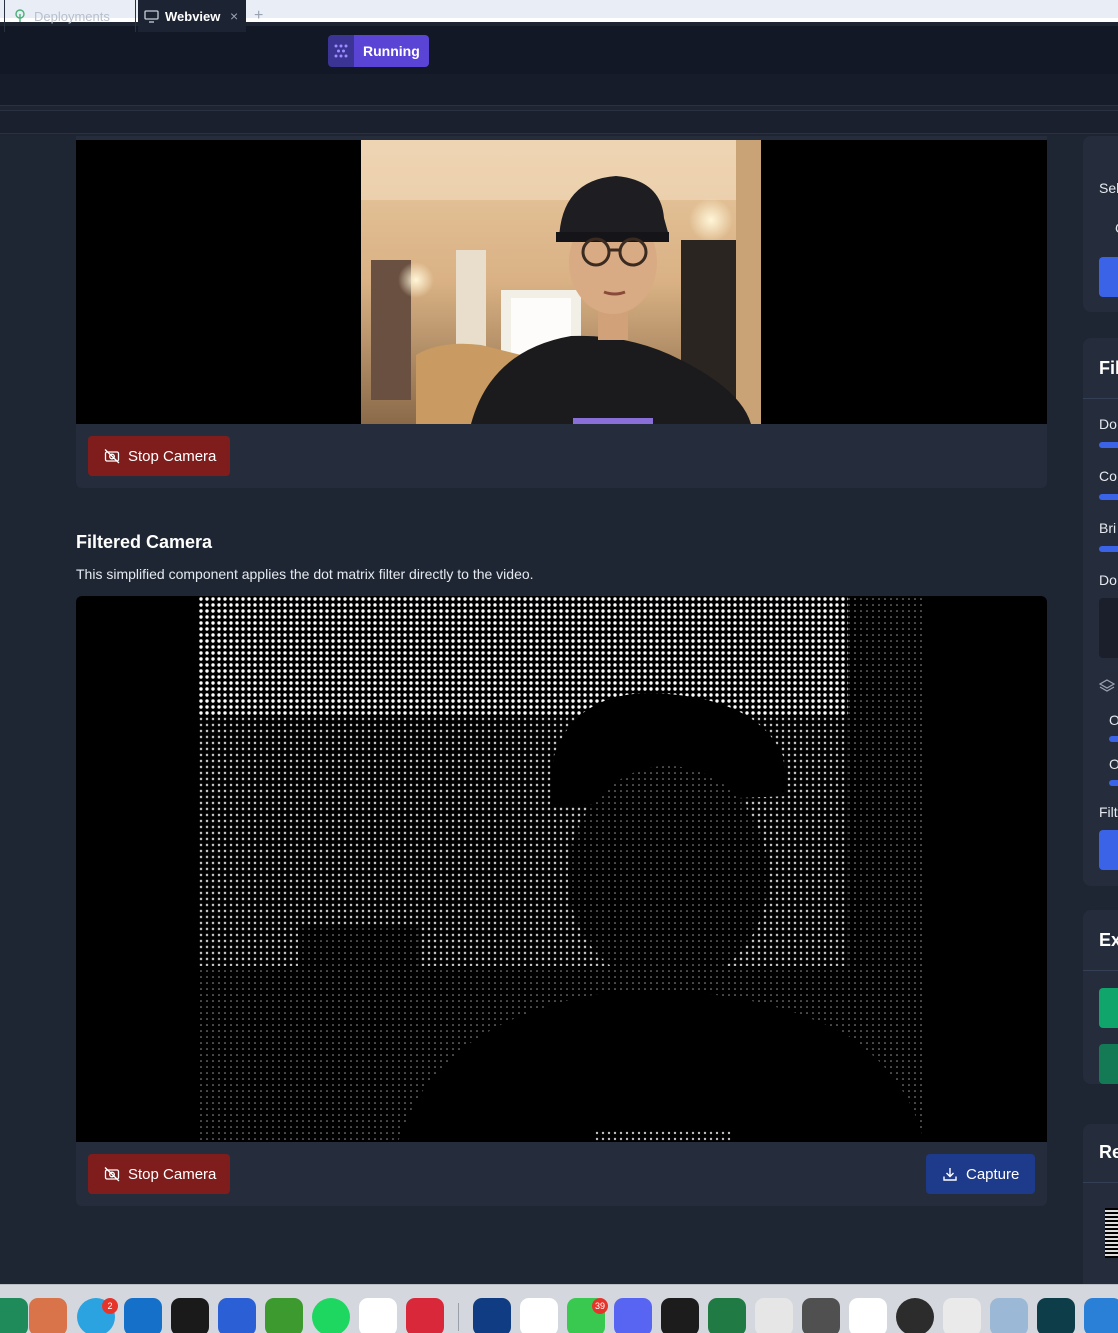 This screenshot has height=1333, width=1118. Describe the element at coordinates (14, 1315) in the screenshot. I see `finder-icon` at that location.